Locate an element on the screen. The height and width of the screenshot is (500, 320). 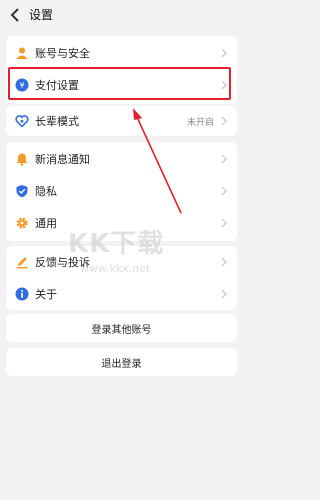
notifications-label: 新消息通知 is located at coordinates (62, 159).